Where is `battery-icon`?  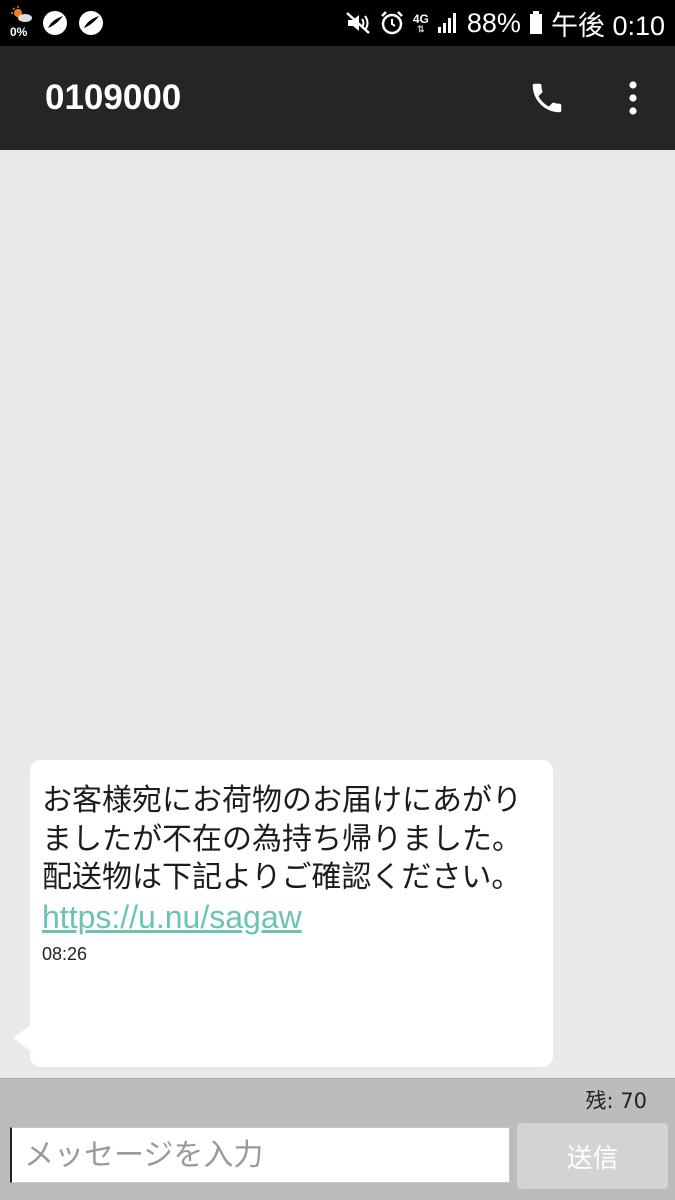
battery-icon is located at coordinates (535, 22).